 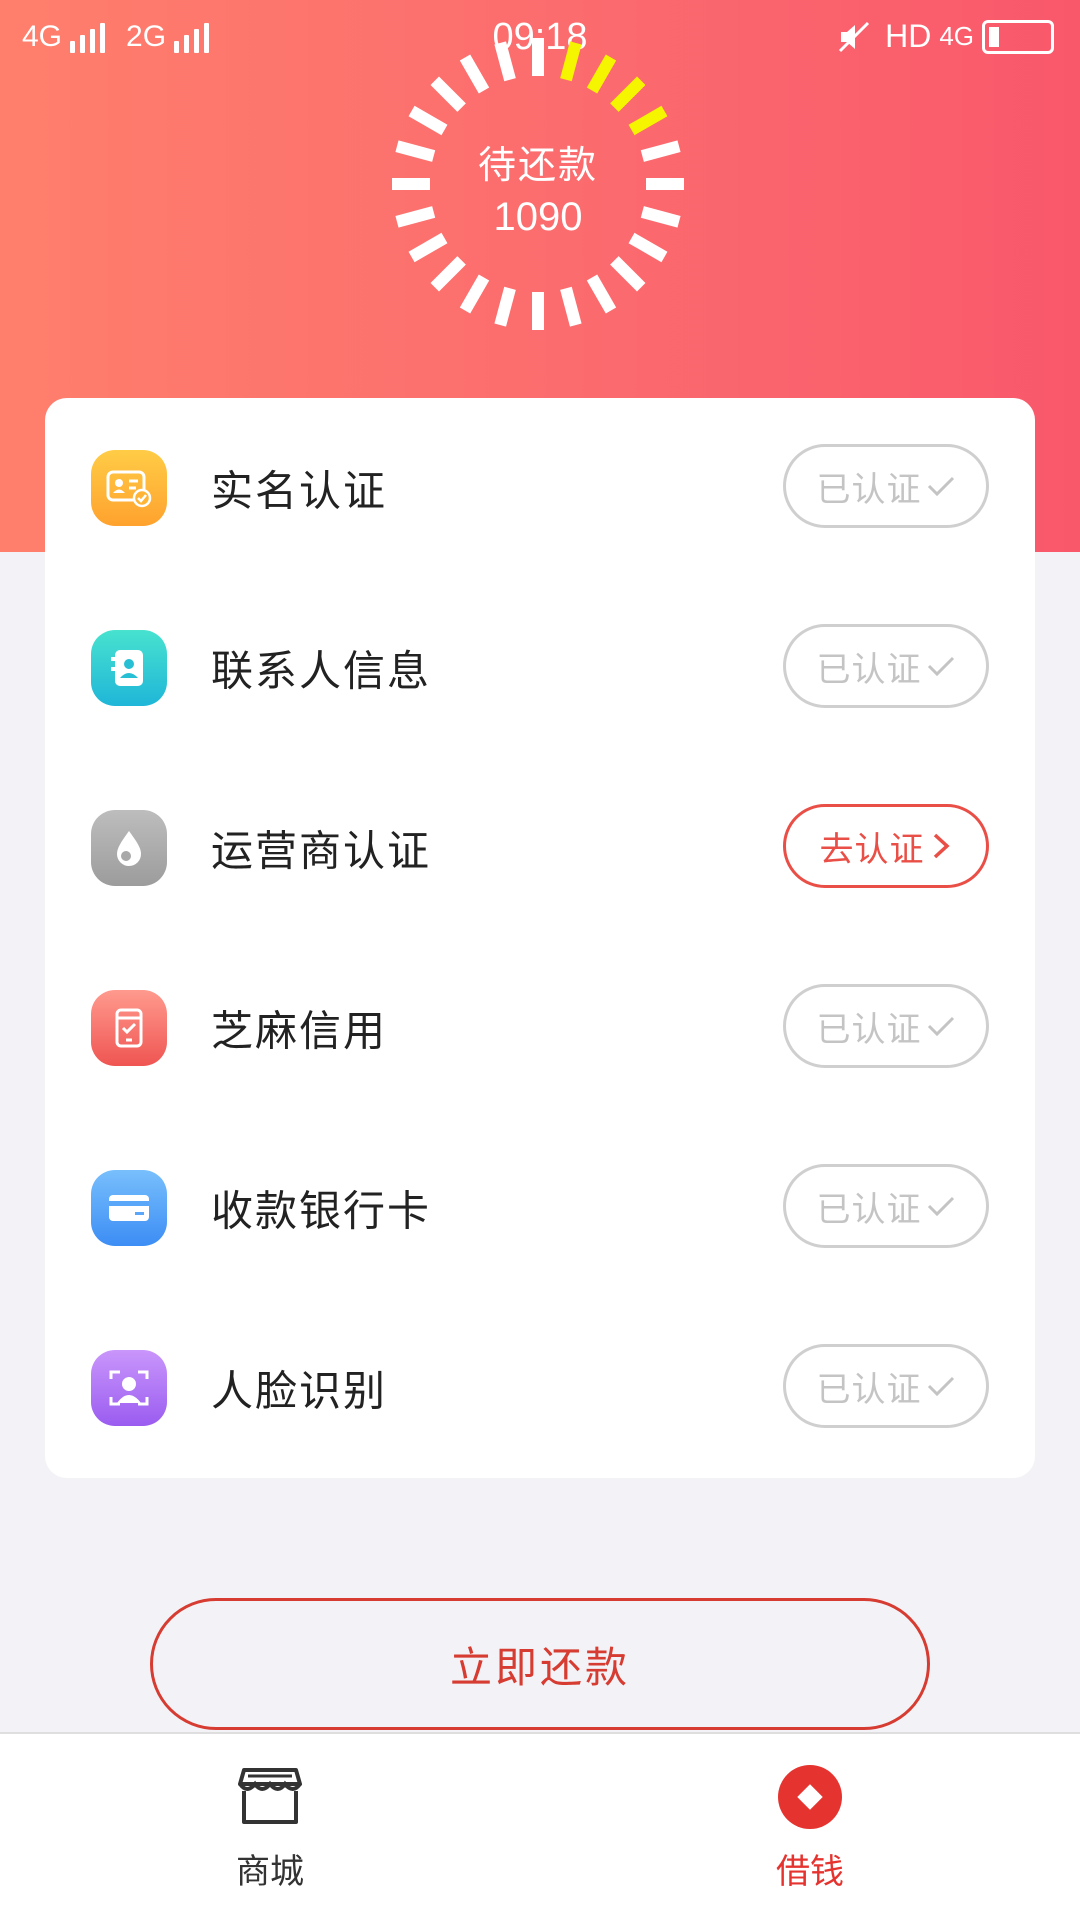 What do you see at coordinates (540, 848) in the screenshot?
I see `verification-row-carrier: 运营商认证 去认证` at bounding box center [540, 848].